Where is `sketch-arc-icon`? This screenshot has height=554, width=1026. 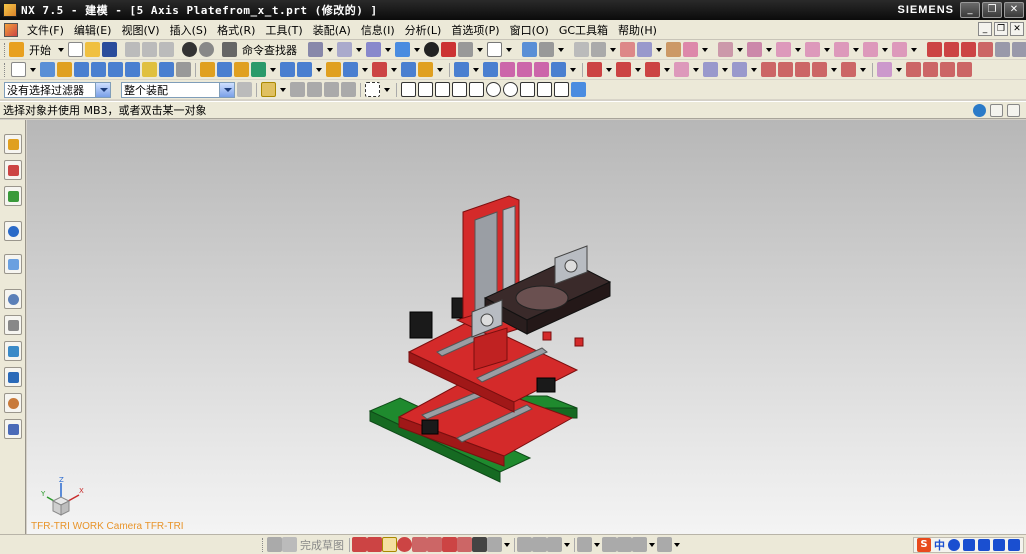
sketch-arc-icon is located at coordinates (389, 544).